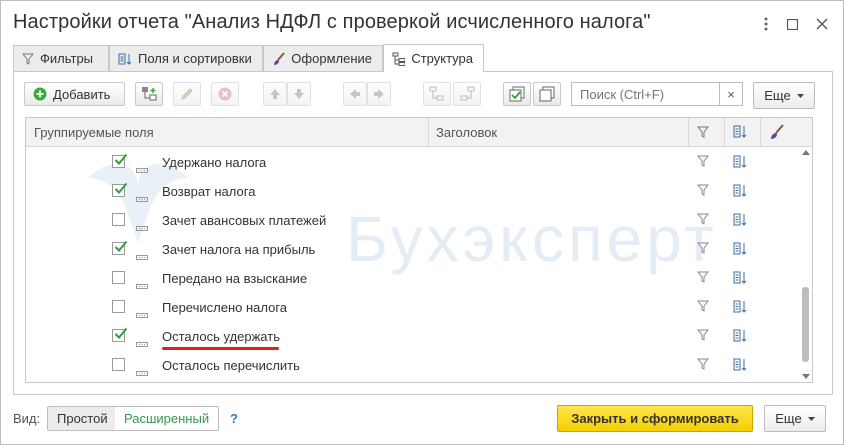  Describe the element at coordinates (792, 24) in the screenshot. I see `maximize-icon` at that location.